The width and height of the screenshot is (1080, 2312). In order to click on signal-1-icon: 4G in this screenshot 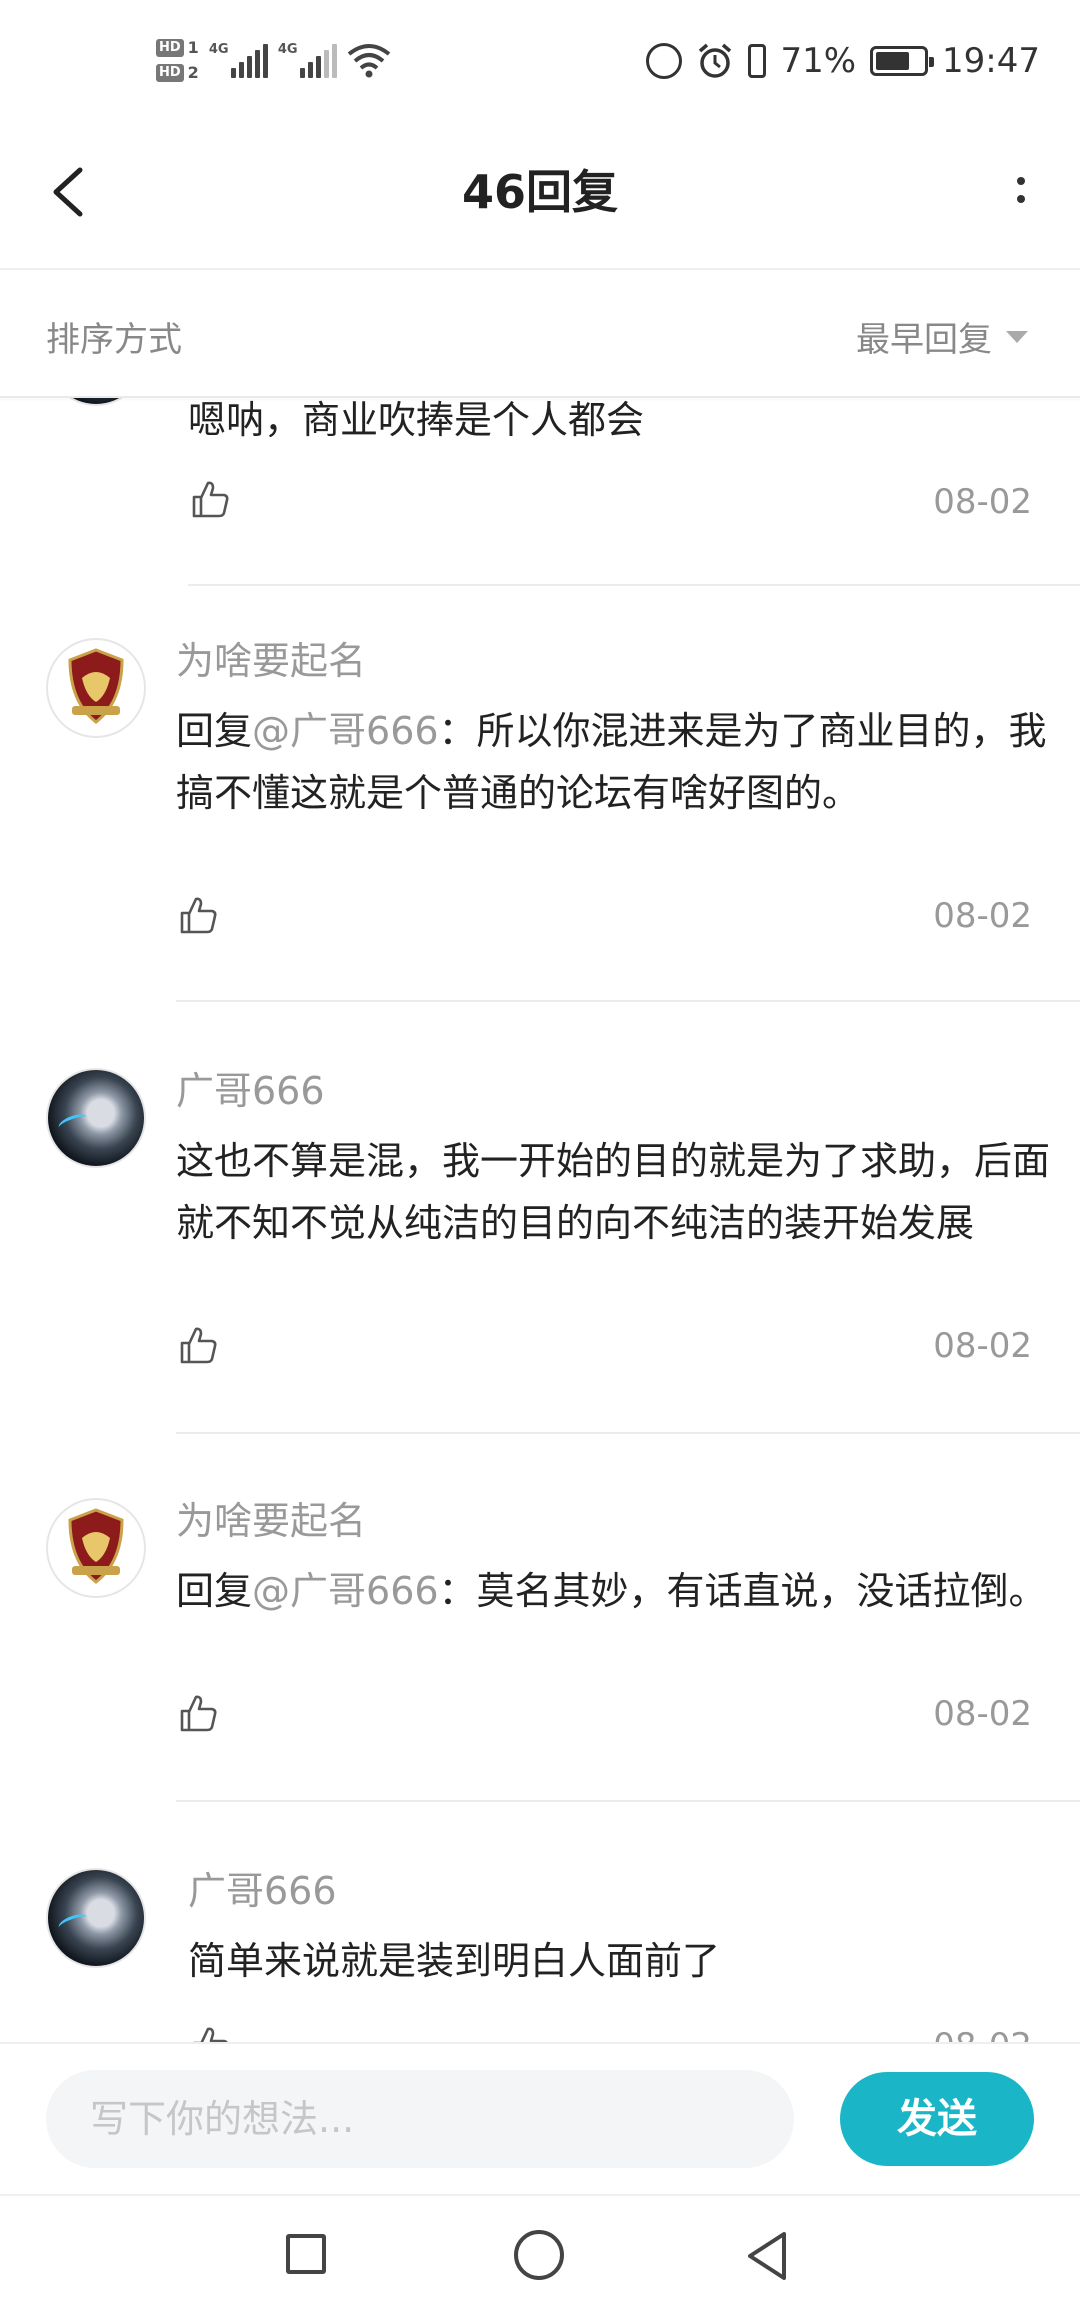, I will do `click(238, 60)`.